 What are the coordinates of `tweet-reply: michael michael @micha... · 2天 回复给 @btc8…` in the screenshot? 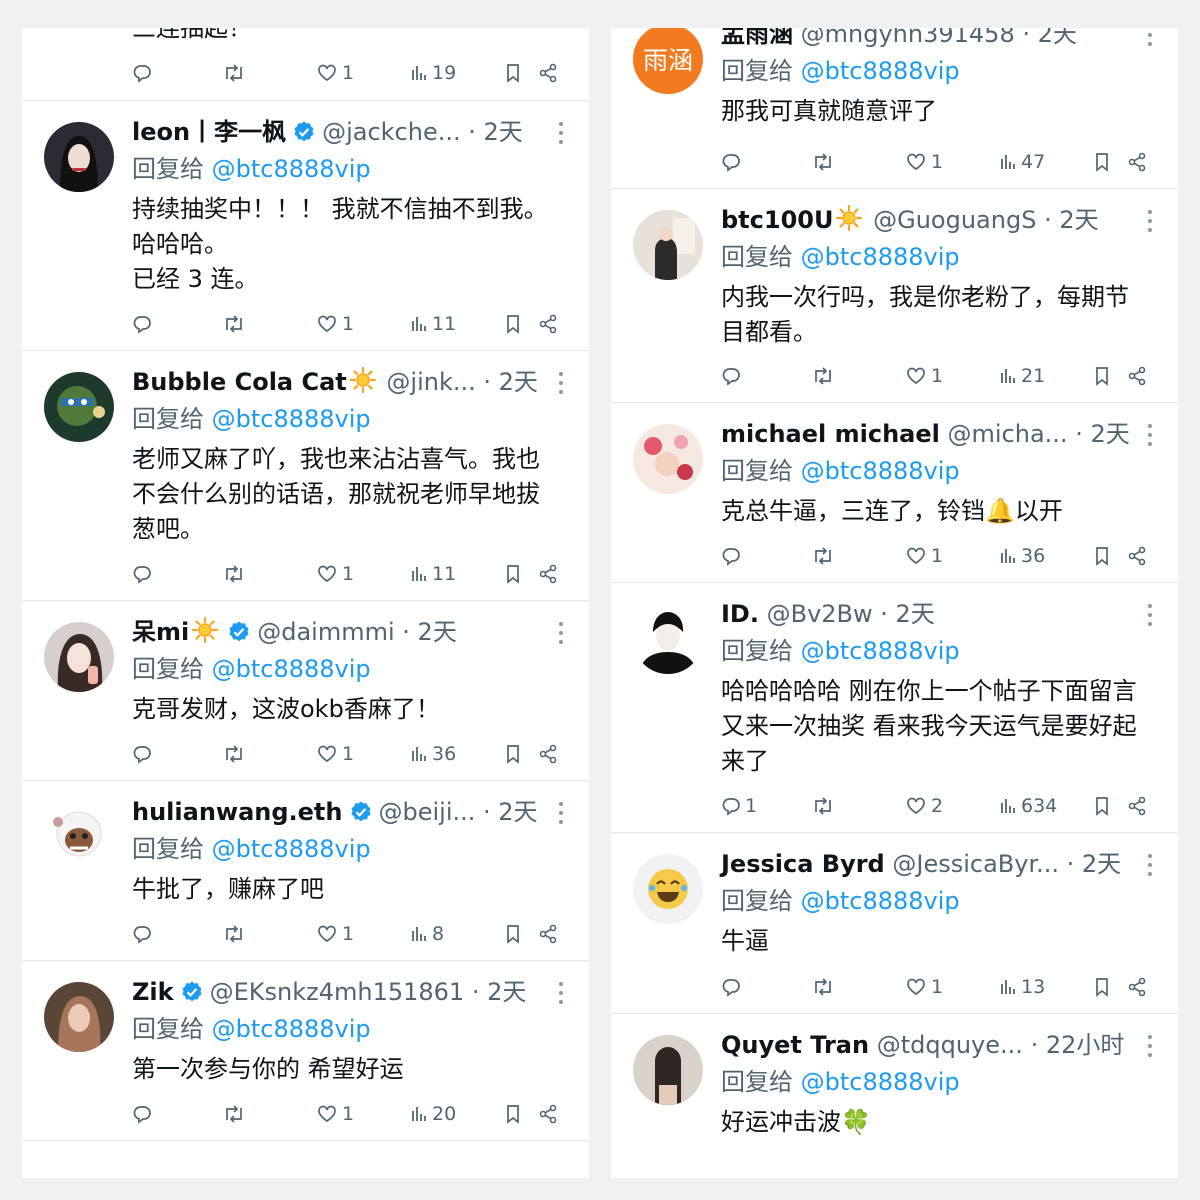 It's located at (894, 492).